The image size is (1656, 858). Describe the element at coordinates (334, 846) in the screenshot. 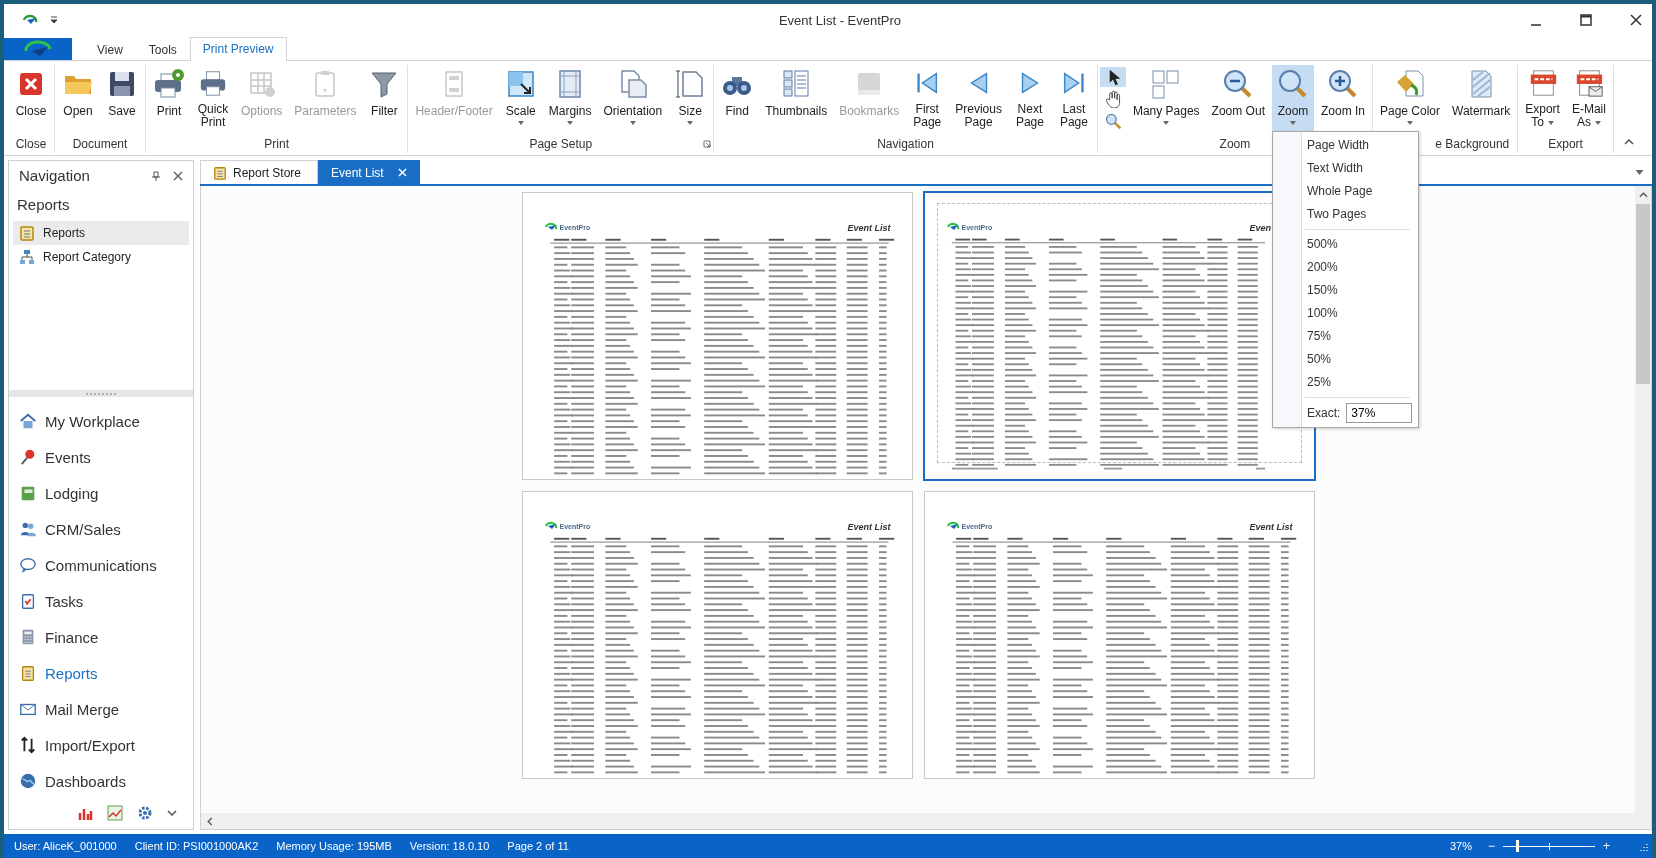

I see `status-text: Memory Usage: 195MB` at that location.